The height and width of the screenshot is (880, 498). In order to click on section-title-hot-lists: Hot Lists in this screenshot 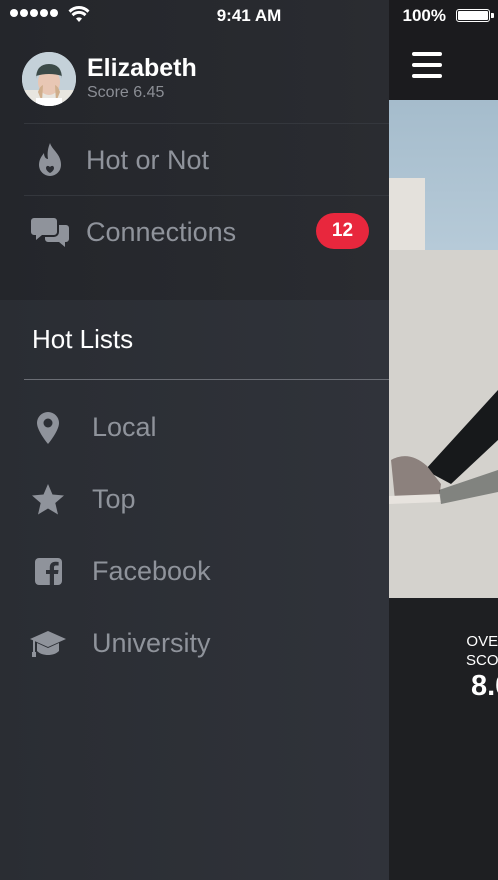, I will do `click(83, 339)`.